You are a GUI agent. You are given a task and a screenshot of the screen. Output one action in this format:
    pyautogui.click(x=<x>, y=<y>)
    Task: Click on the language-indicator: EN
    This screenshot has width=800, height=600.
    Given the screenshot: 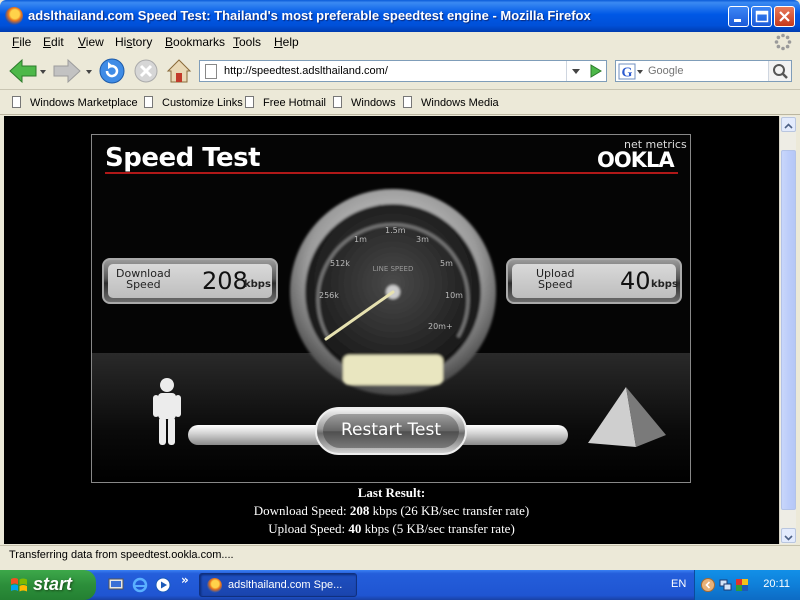 What is the action you would take?
    pyautogui.click(x=678, y=584)
    